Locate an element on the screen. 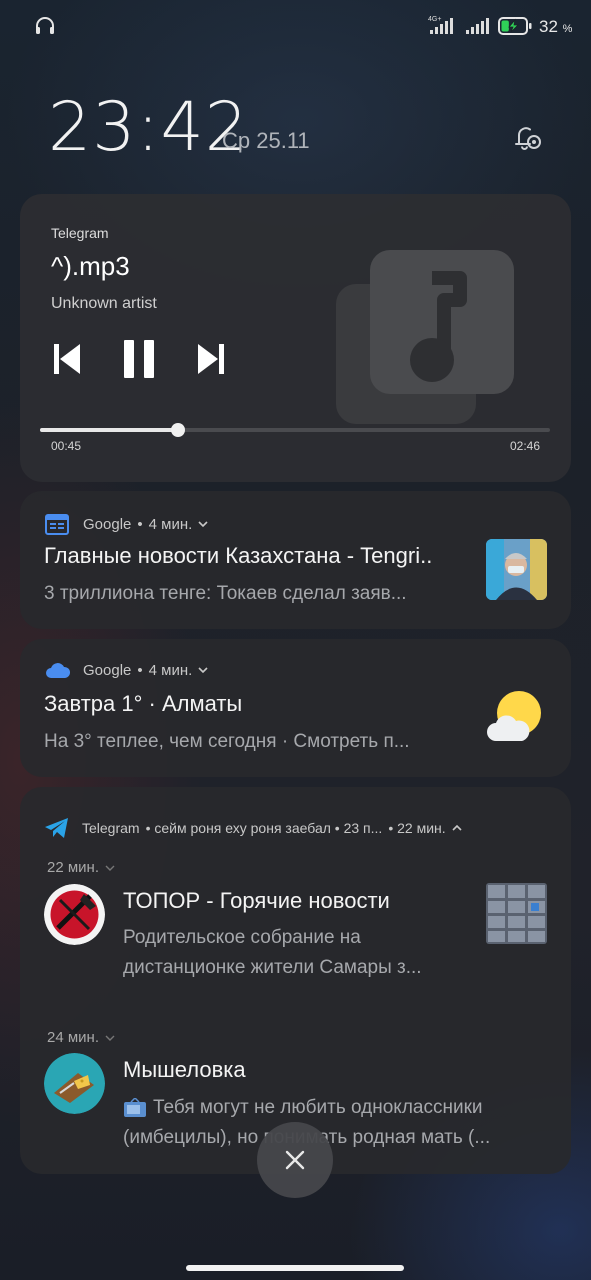 Image resolution: width=591 pixels, height=1280 pixels. media-track-title: ^).mp3 is located at coordinates (90, 266).